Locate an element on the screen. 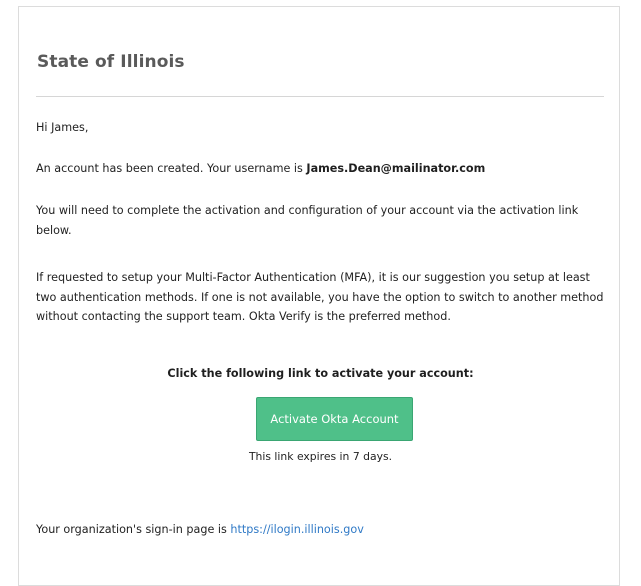 Image resolution: width=641 pixels, height=586 pixels. title-divider is located at coordinates (320, 96).